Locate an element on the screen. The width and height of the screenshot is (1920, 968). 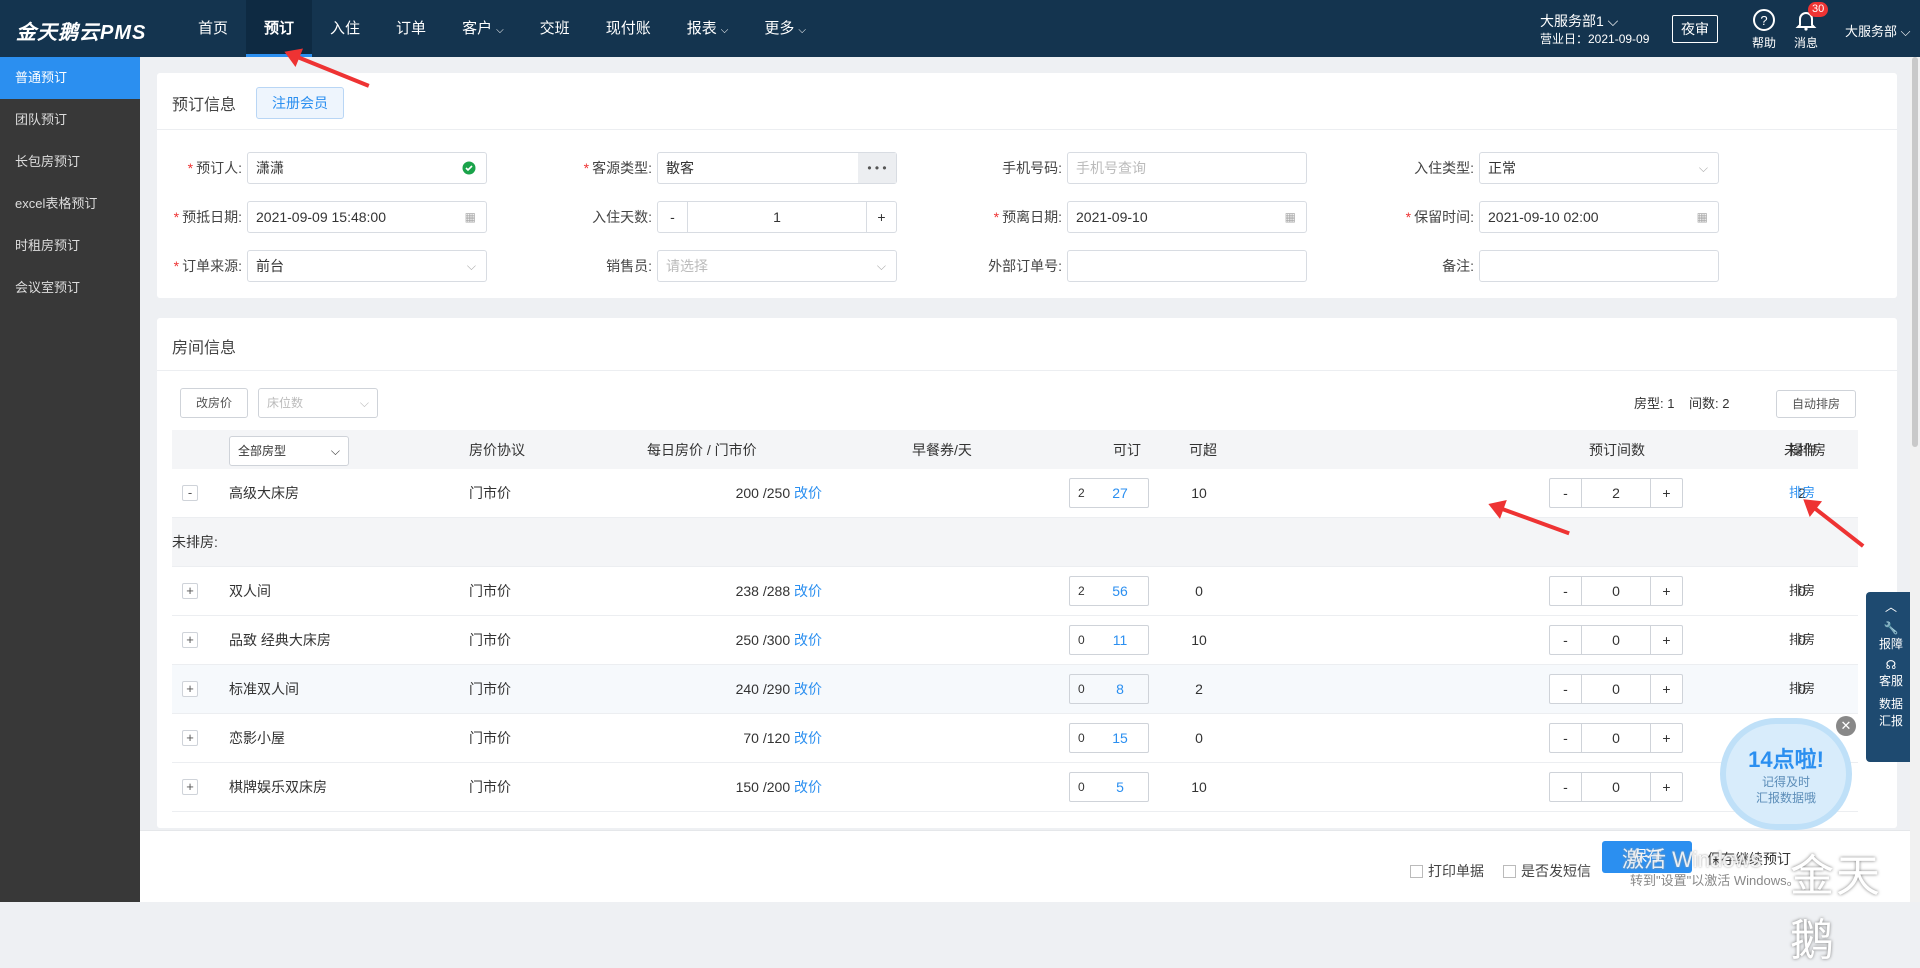
room-type-filter: 全部房型 ⌵ is located at coordinates (289, 451).